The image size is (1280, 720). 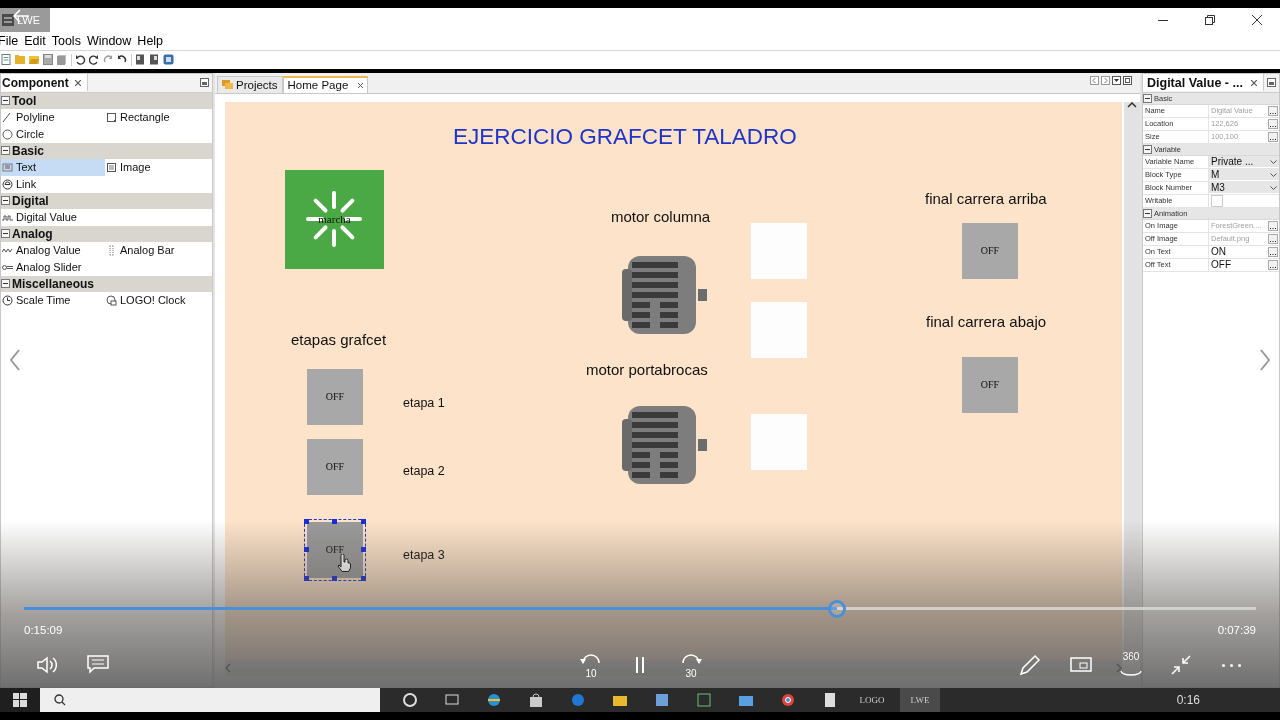 I want to click on canvas-label: etapa 3, so click(x=424, y=554).